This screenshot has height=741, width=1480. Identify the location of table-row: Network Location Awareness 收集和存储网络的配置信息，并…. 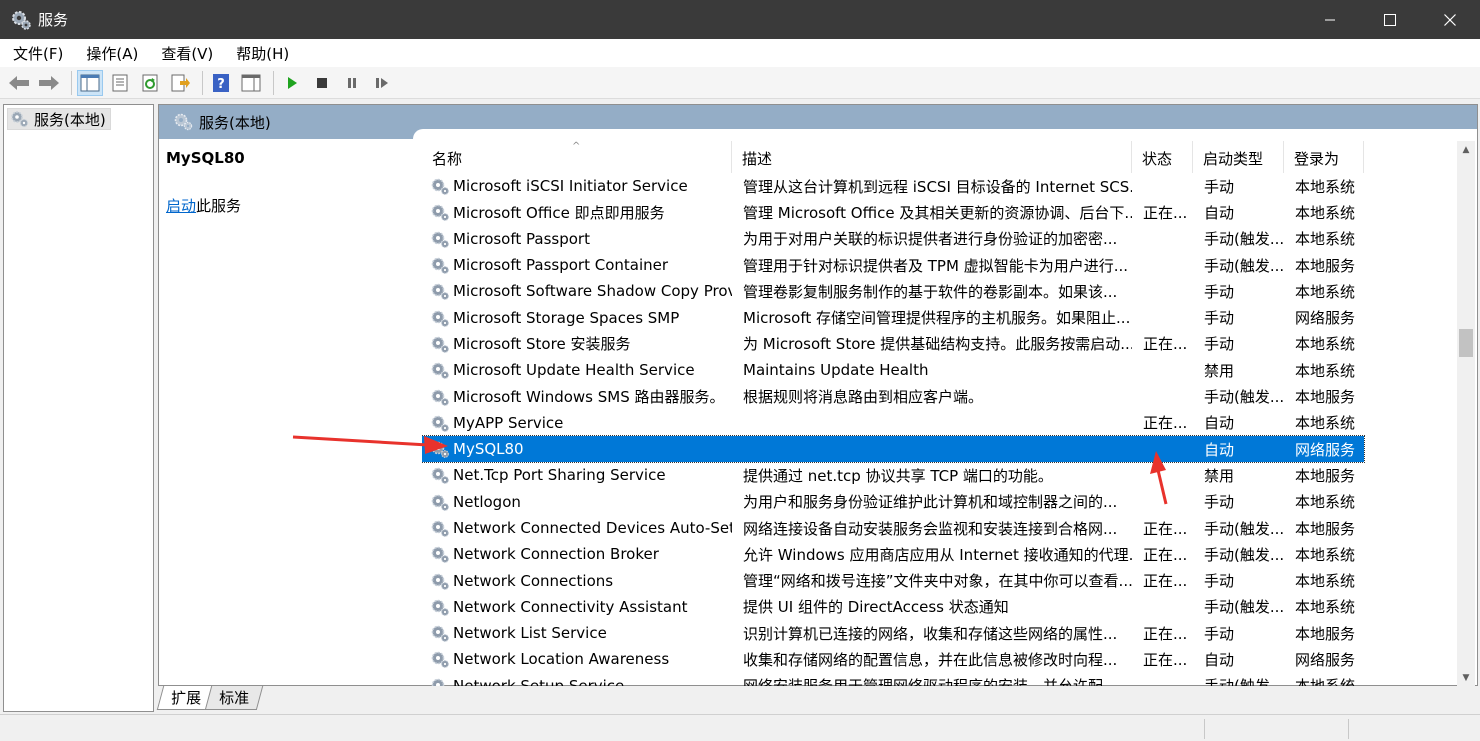
(893, 659).